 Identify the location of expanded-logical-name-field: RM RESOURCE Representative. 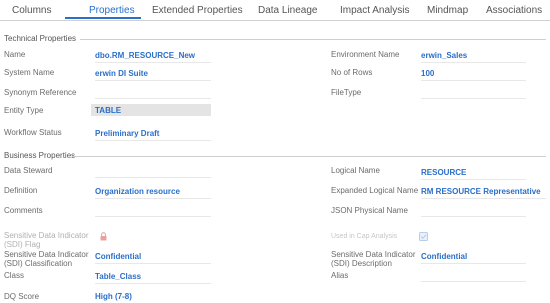
(483, 192).